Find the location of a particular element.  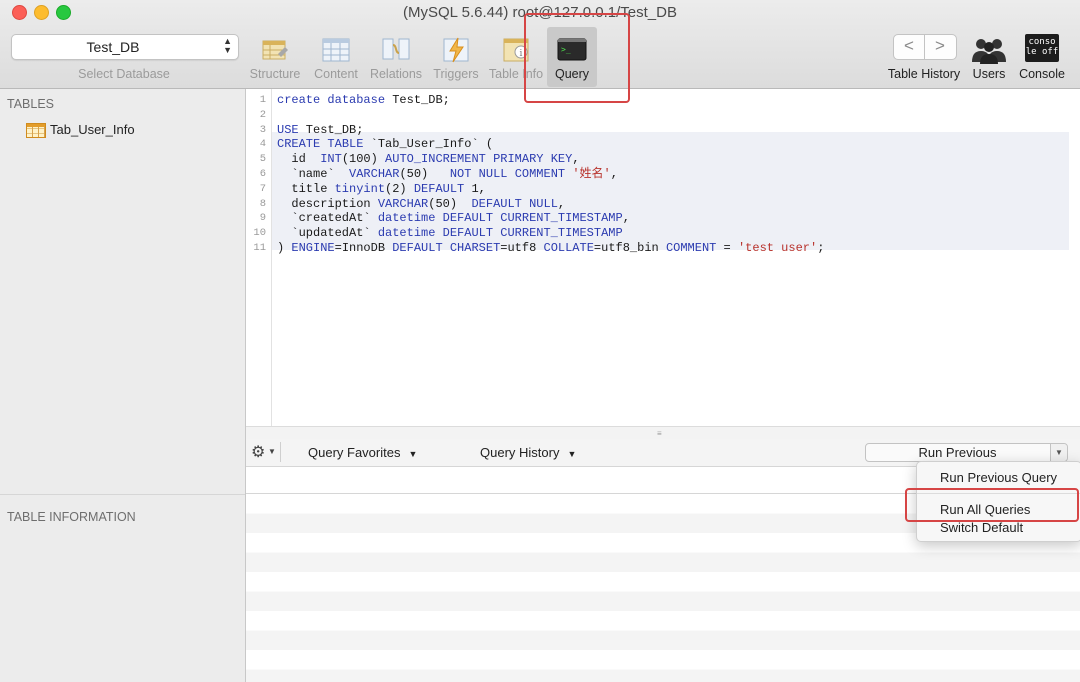

query-favorites-menu: Query Favorites ▼ is located at coordinates (362, 452).